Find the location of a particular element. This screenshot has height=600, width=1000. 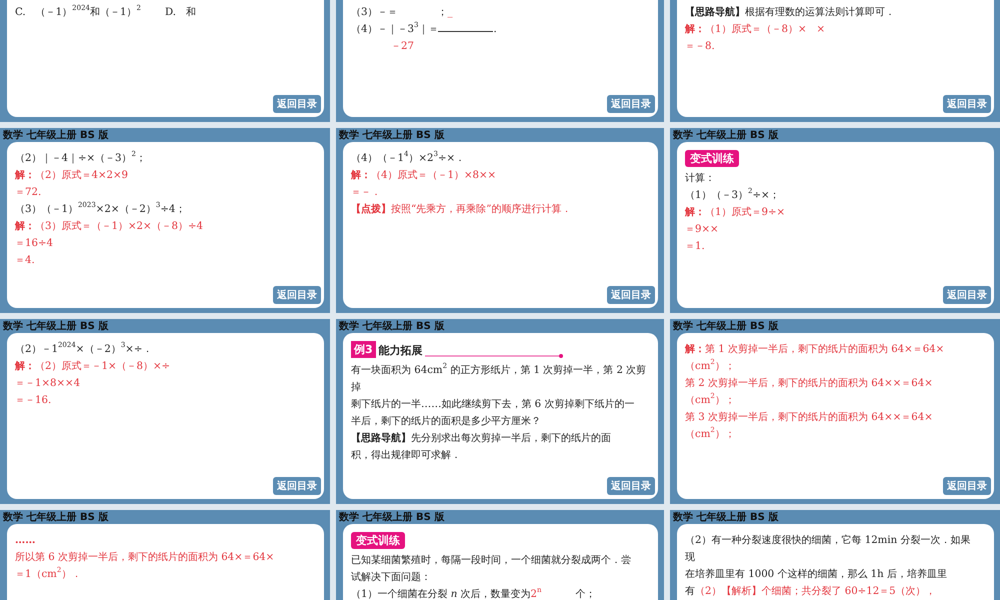

answer-text: ＝－16. is located at coordinates (33, 401).